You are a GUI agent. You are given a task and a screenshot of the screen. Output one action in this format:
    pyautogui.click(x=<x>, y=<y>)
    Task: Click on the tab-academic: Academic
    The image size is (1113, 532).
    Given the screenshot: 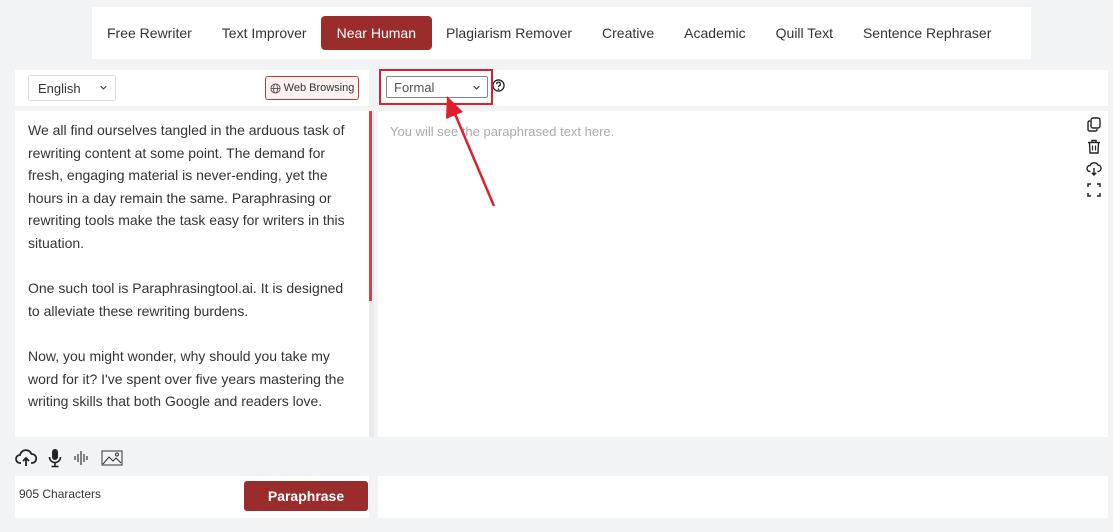 What is the action you would take?
    pyautogui.click(x=714, y=33)
    